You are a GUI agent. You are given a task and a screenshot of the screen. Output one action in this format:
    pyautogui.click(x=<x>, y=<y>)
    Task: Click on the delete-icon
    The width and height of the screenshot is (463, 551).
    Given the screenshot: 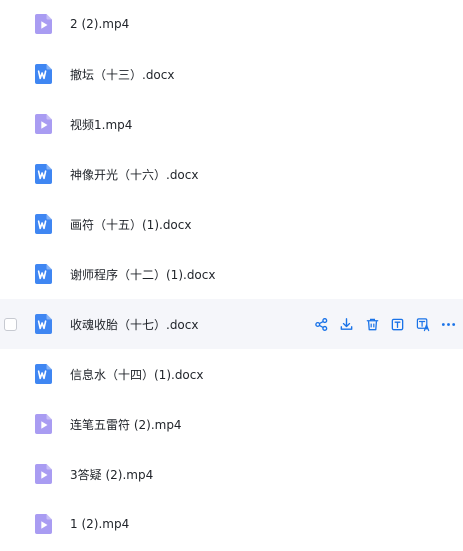 What is the action you would take?
    pyautogui.click(x=372, y=324)
    